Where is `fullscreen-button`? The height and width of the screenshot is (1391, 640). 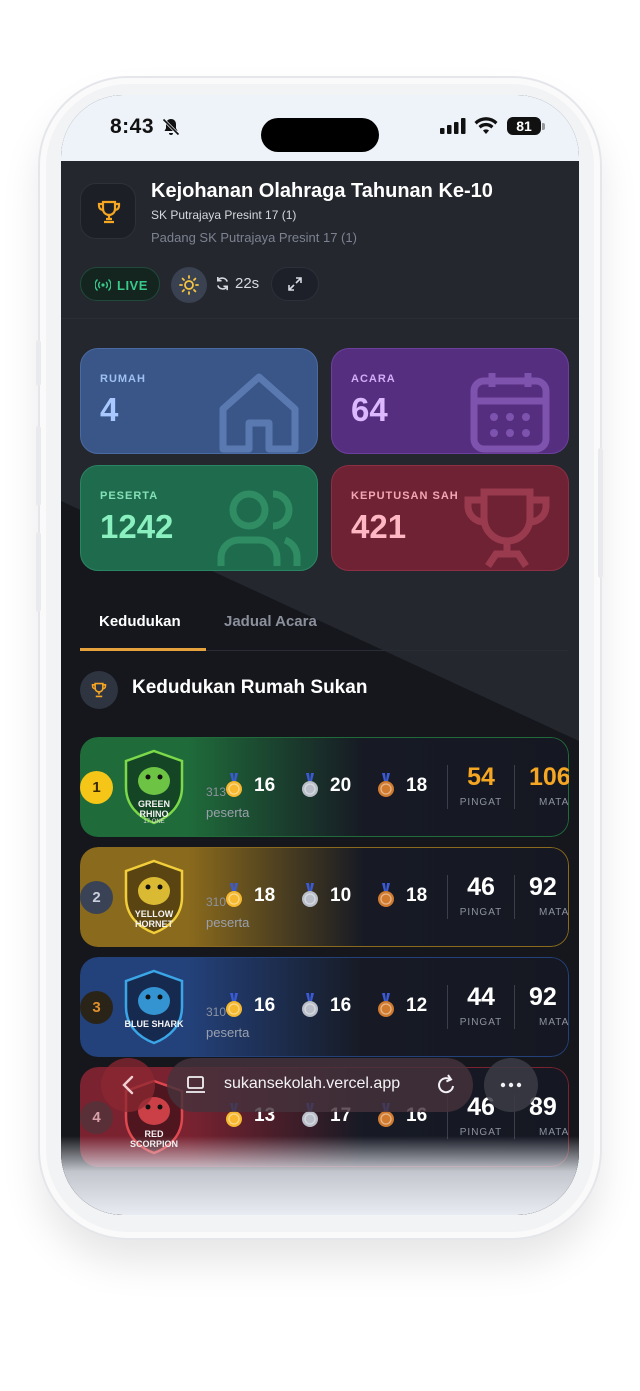 fullscreen-button is located at coordinates (295, 284).